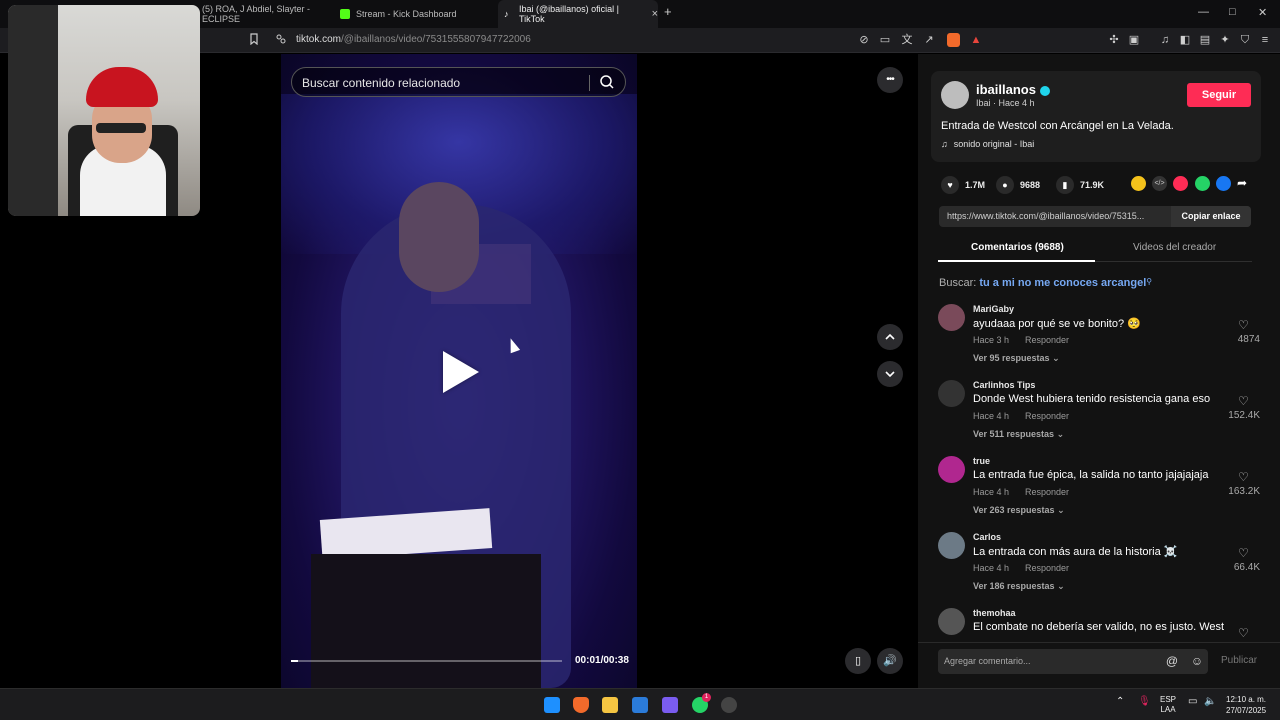 This screenshot has height=720, width=1280. Describe the element at coordinates (1172, 661) in the screenshot. I see `mention-icon: @` at that location.